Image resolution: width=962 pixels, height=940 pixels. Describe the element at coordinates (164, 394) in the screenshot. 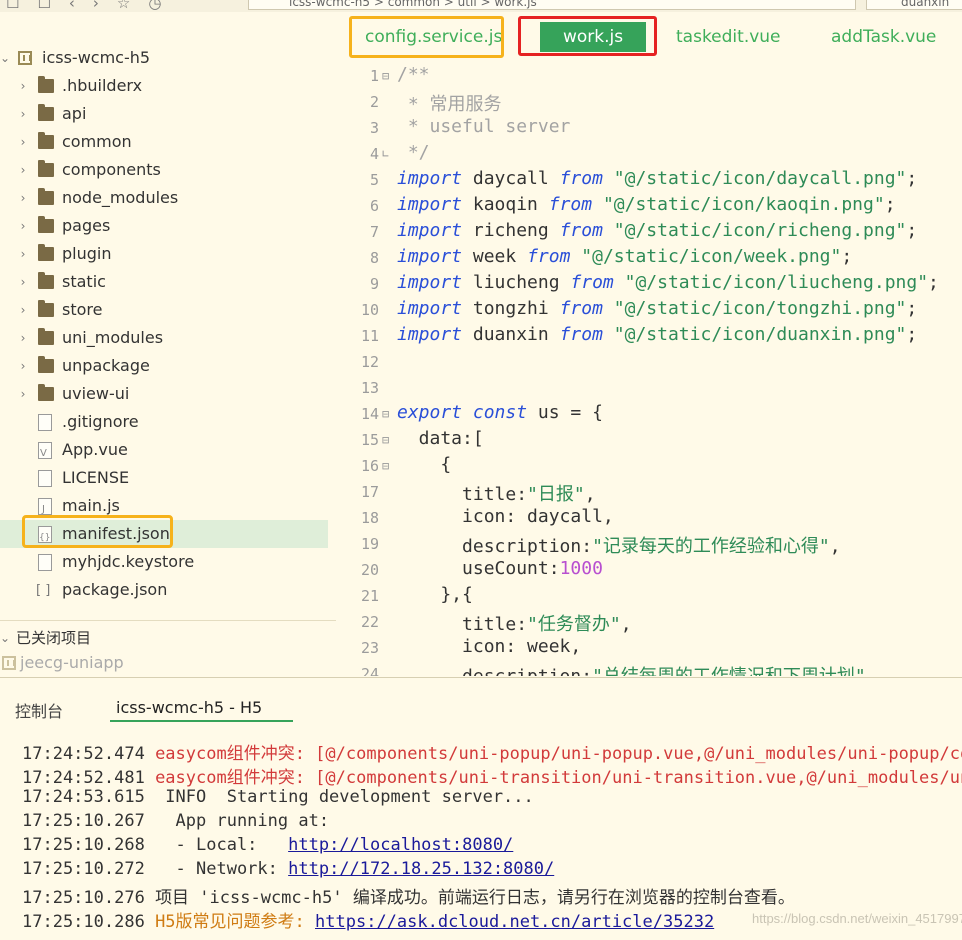

I see `folder-item-uview-ui: › uview-ui` at that location.